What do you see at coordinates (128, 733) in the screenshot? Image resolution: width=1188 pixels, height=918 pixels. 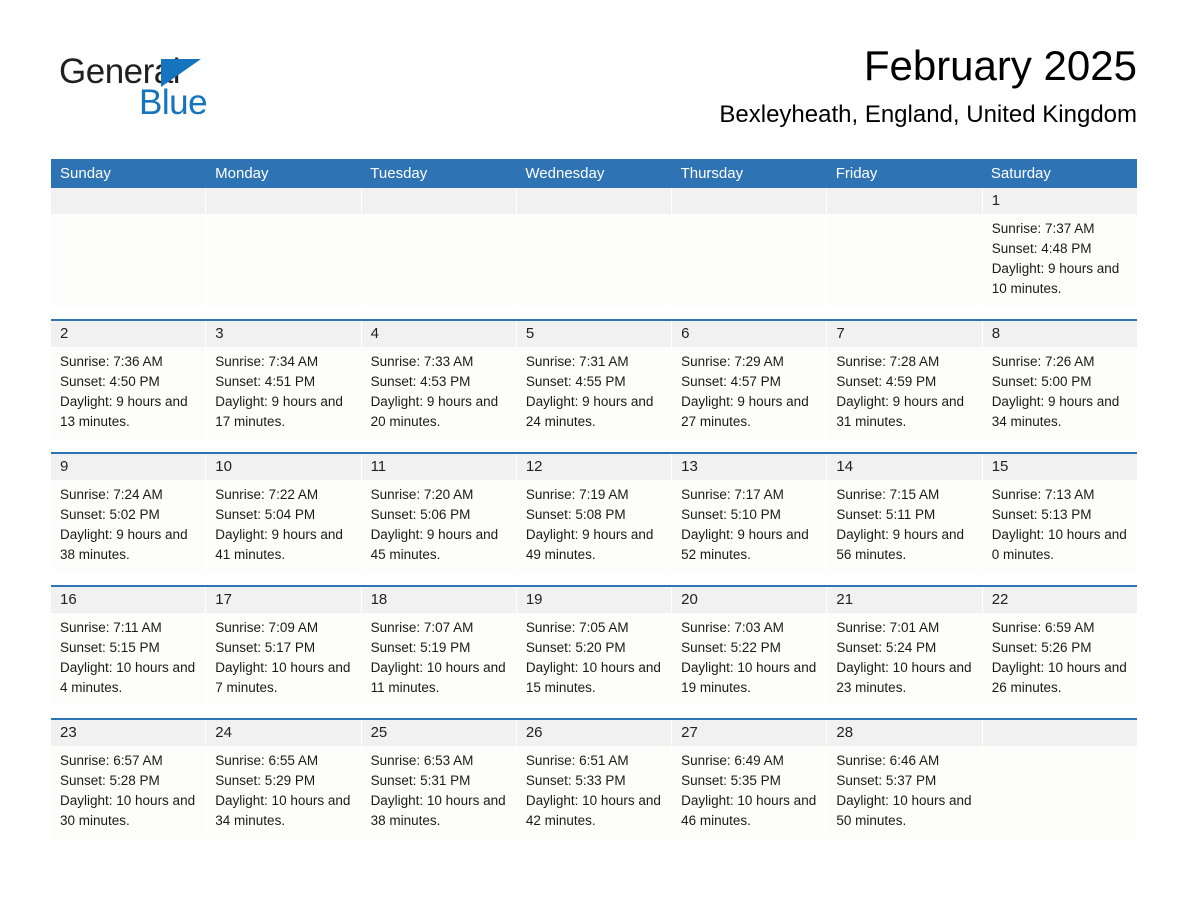 I see `day-number: 23` at bounding box center [128, 733].